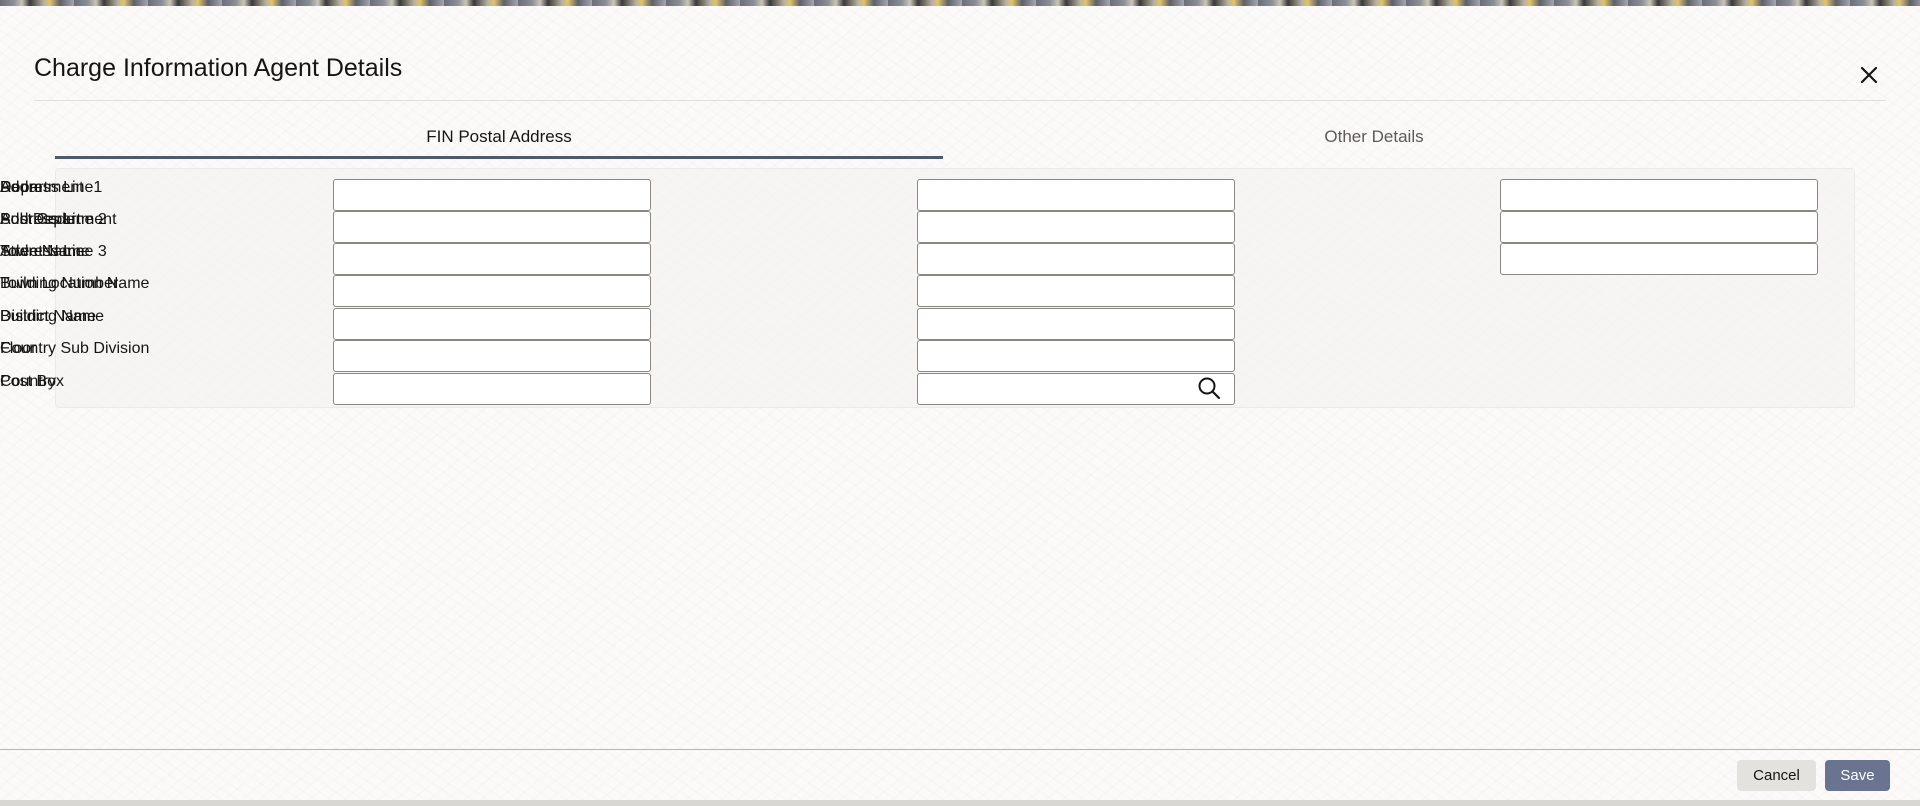 This screenshot has height=806, width=1920. I want to click on tab-other-details: Other Details, so click(1374, 139).